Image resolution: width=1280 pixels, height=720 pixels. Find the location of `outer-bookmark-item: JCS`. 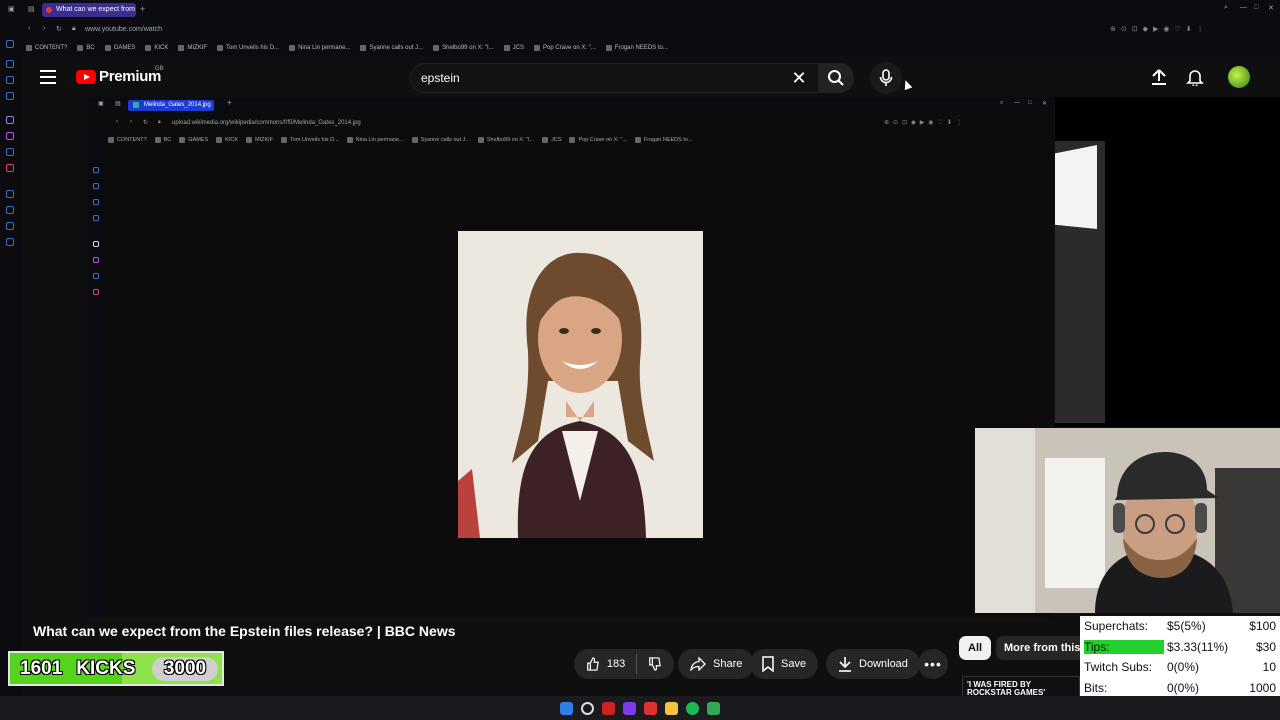

outer-bookmark-item: JCS is located at coordinates (513, 47).